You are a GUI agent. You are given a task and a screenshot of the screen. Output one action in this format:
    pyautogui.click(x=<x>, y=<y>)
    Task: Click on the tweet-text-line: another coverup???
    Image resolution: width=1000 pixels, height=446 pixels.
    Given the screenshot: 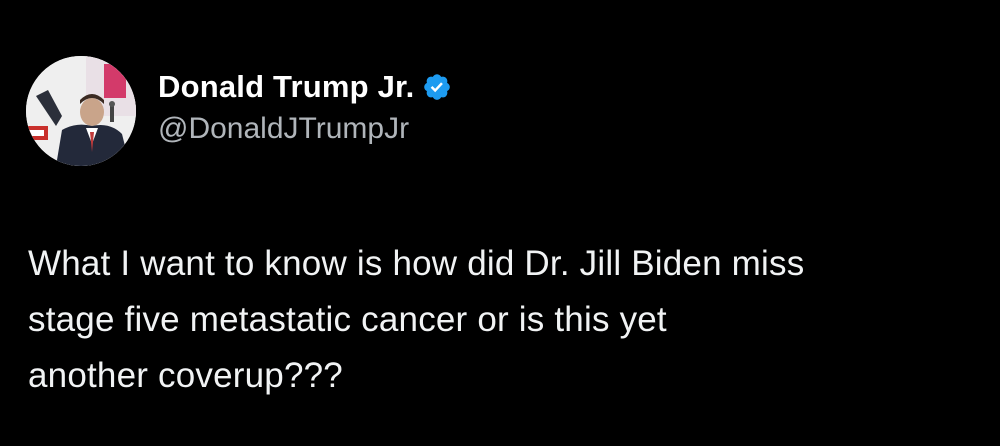 What is the action you would take?
    pyautogui.click(x=185, y=375)
    